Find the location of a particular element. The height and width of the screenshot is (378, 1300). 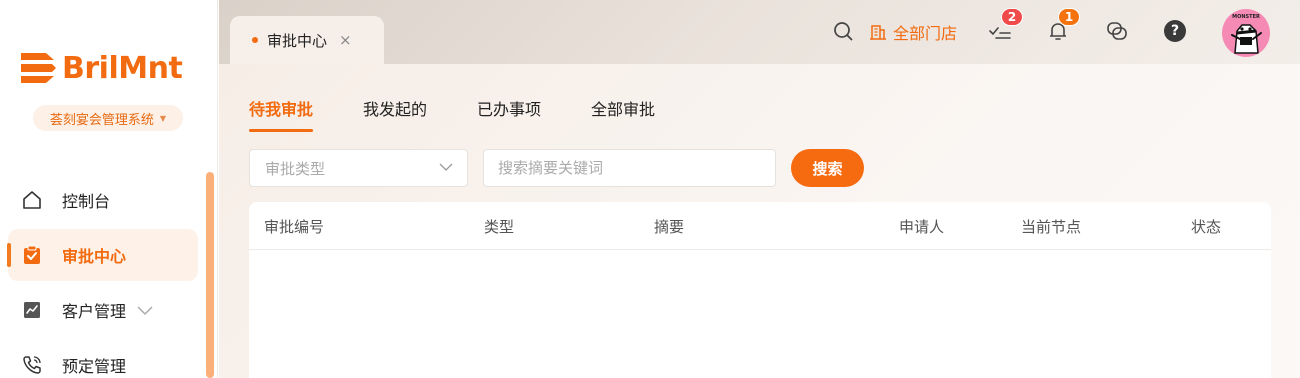

approval-tabs: 待我审批 我发起的 已办事项 全部审批 is located at coordinates (477, 114).